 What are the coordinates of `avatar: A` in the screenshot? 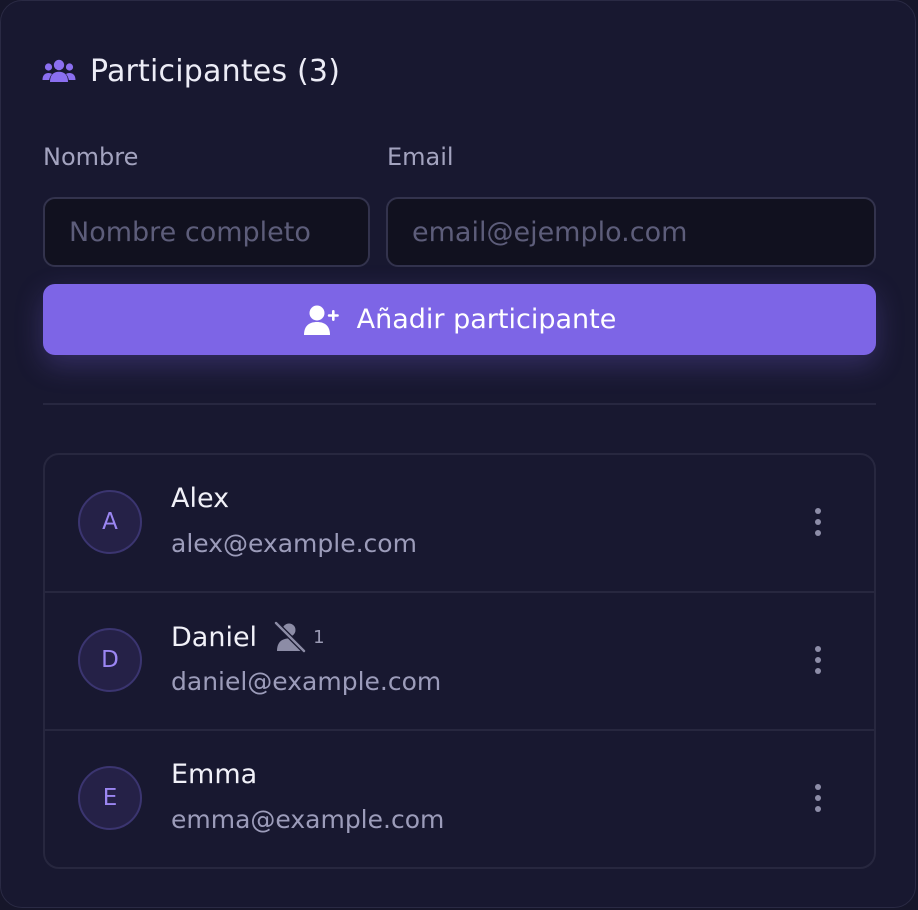 It's located at (110, 522).